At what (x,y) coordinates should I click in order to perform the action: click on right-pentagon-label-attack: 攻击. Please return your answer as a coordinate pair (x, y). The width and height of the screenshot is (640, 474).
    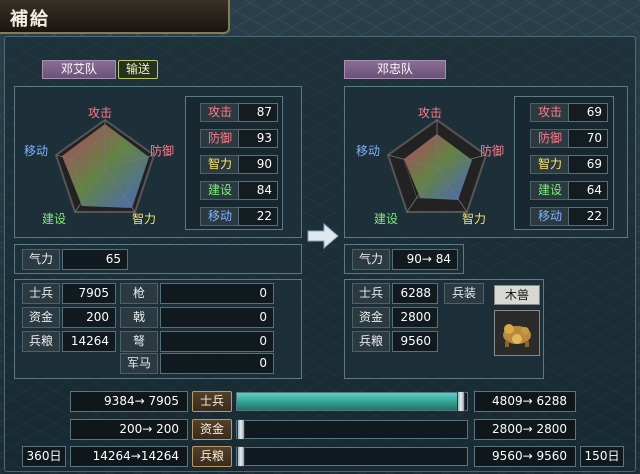
    Looking at the image, I should click on (430, 113).